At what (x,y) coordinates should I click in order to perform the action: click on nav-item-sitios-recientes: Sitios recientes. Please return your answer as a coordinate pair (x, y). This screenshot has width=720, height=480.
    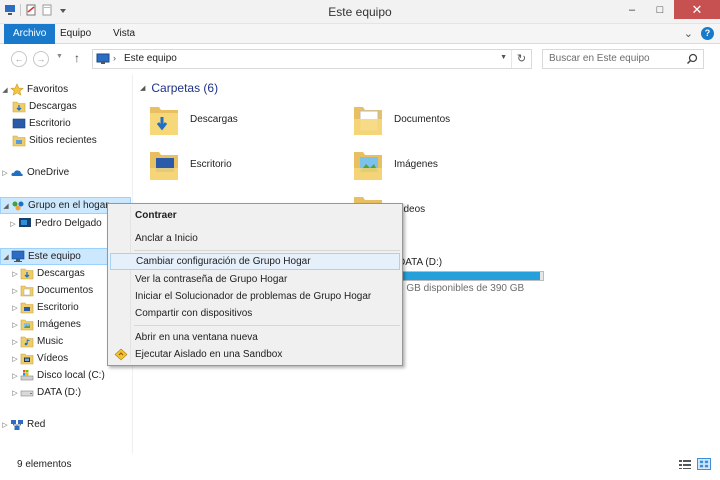
    Looking at the image, I should click on (72, 140).